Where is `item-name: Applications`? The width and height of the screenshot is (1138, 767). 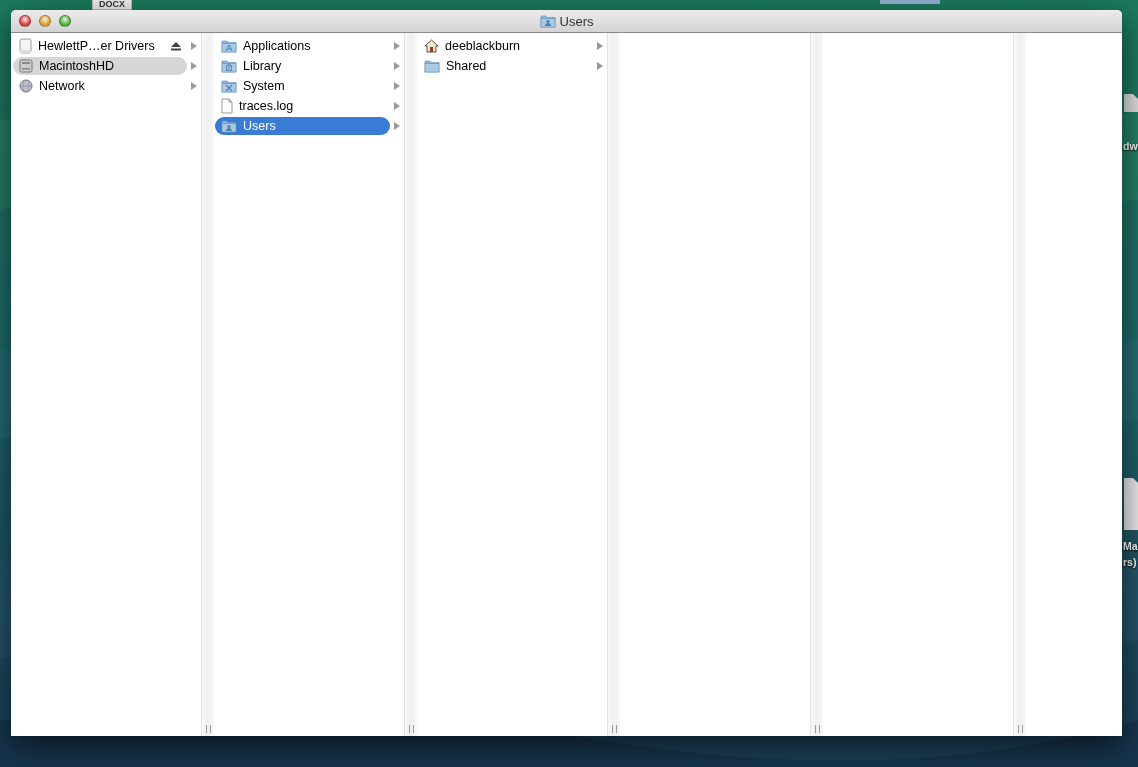
item-name: Applications is located at coordinates (277, 46).